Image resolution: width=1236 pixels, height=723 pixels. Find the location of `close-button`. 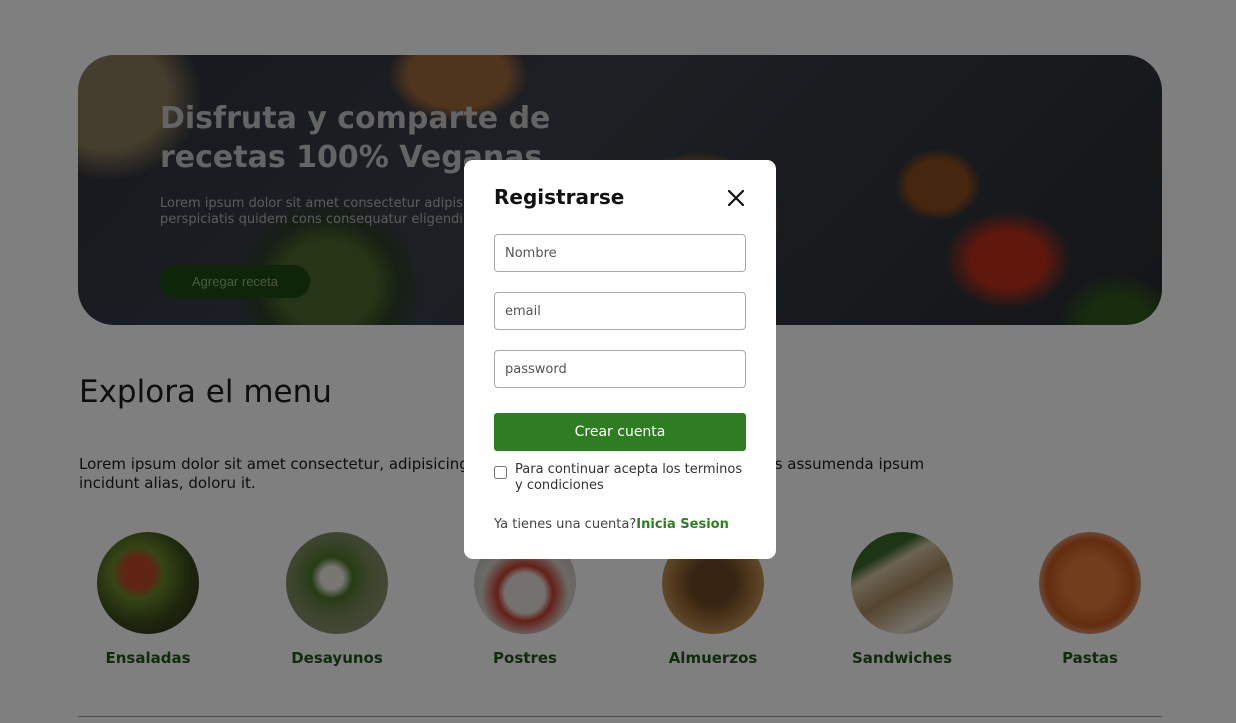

close-button is located at coordinates (736, 198).